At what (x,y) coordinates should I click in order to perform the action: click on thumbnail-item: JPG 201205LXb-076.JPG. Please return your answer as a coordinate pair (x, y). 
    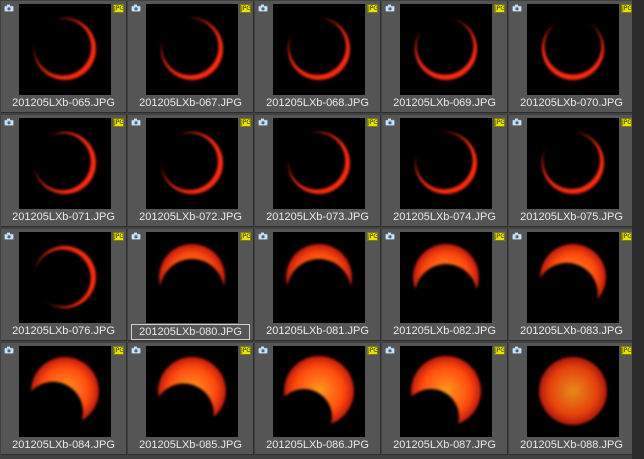
    Looking at the image, I should click on (64, 285).